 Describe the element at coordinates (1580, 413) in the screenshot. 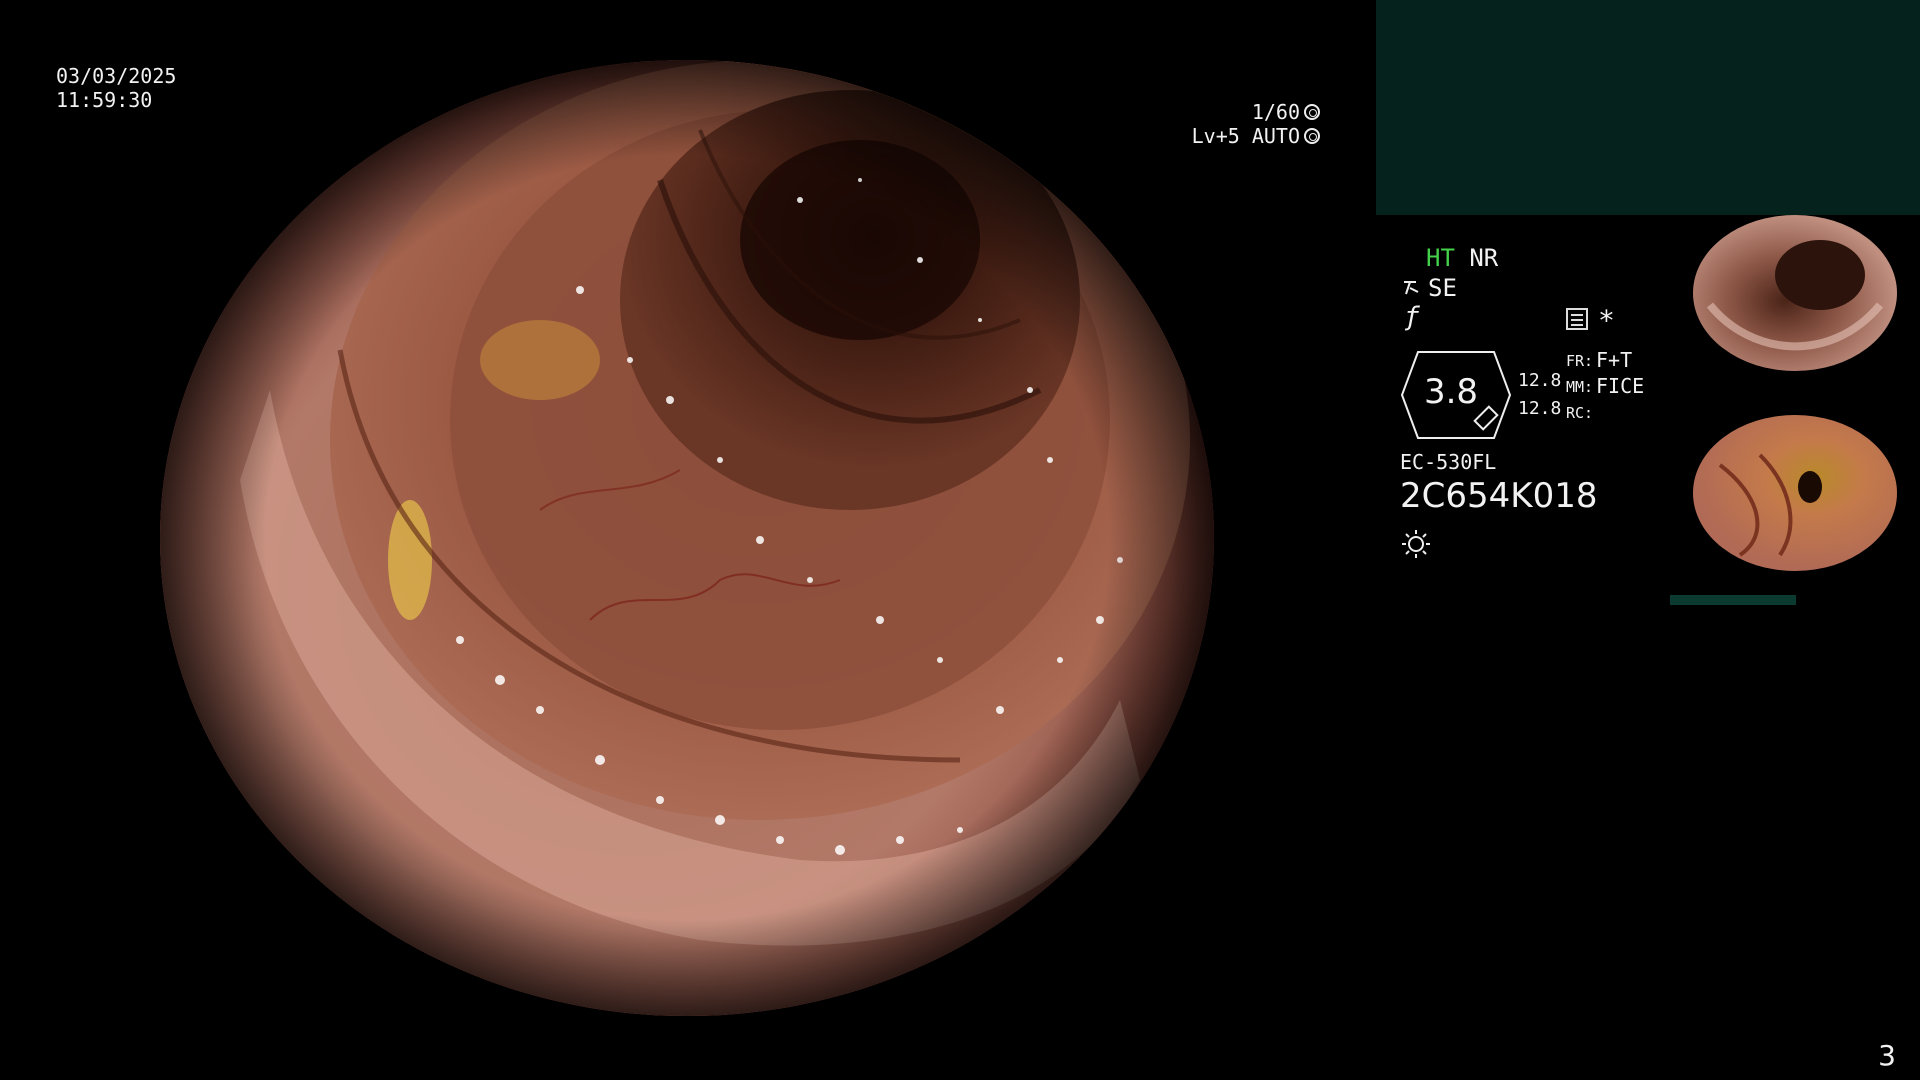

I see `rc-label: RC:` at that location.